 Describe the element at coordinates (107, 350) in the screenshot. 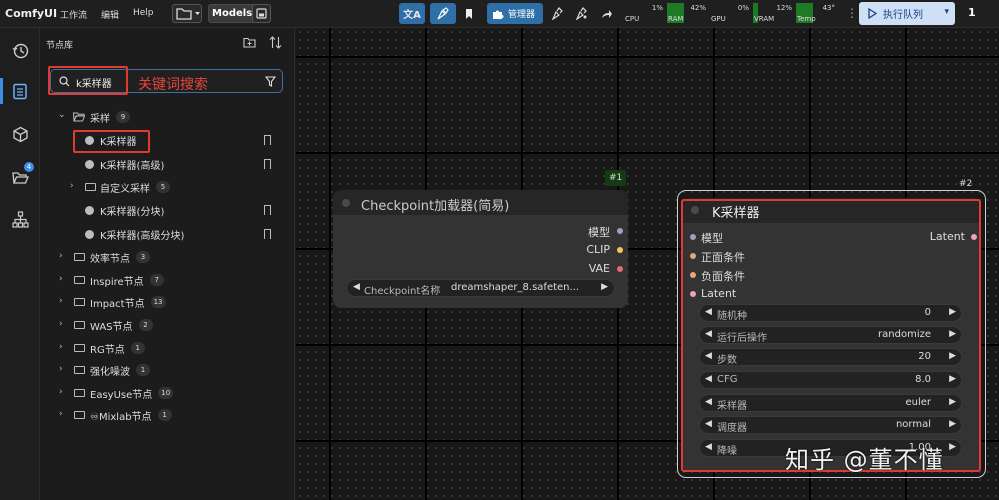

I see `folder-label: RG节点` at that location.